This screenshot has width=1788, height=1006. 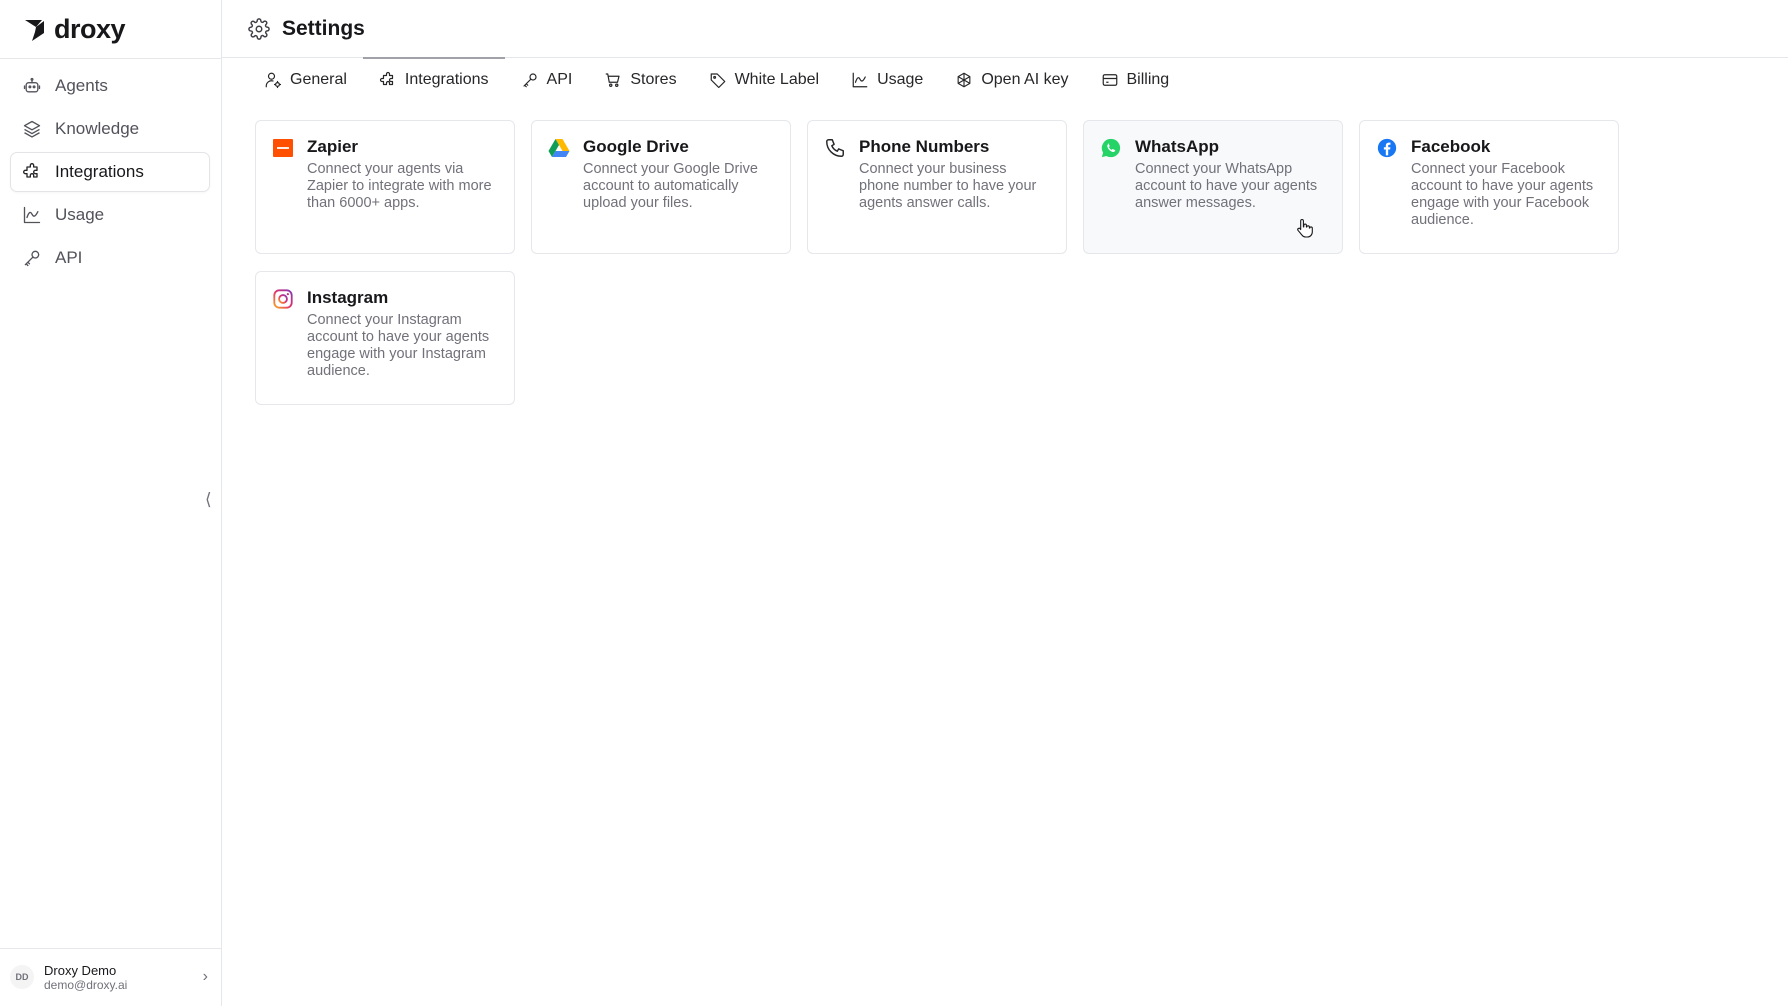 I want to click on tab-integrations: Integrations, so click(x=433, y=79).